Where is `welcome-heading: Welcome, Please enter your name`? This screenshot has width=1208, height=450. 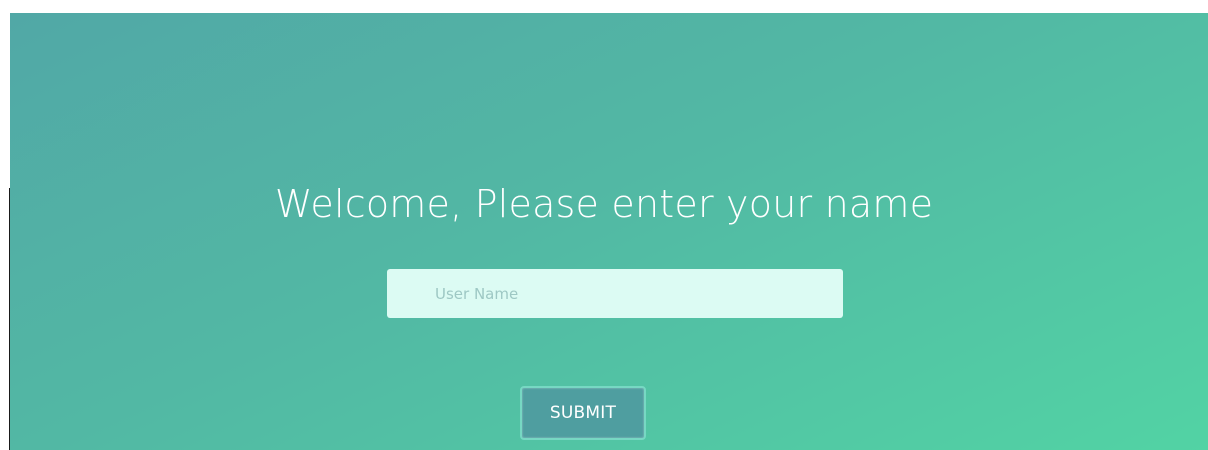 welcome-heading: Welcome, Please enter your name is located at coordinates (604, 204).